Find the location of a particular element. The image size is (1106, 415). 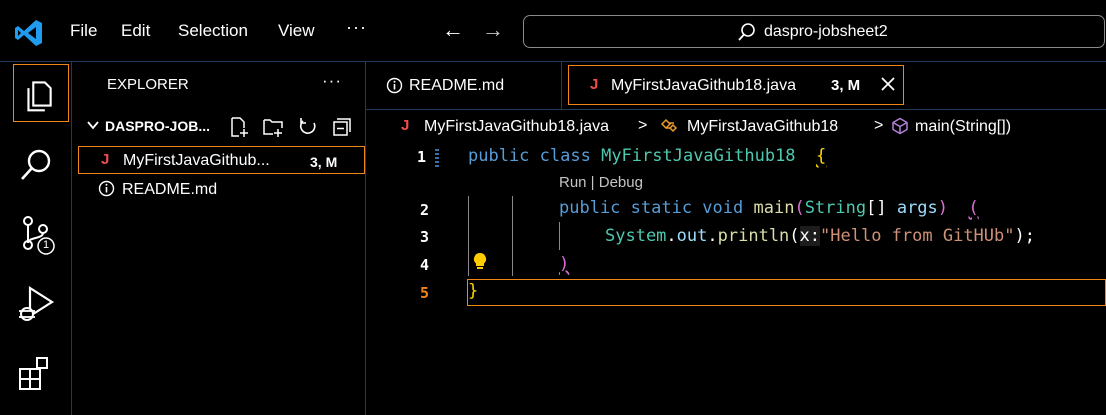

source-control-badge: 1 is located at coordinates (46, 245).